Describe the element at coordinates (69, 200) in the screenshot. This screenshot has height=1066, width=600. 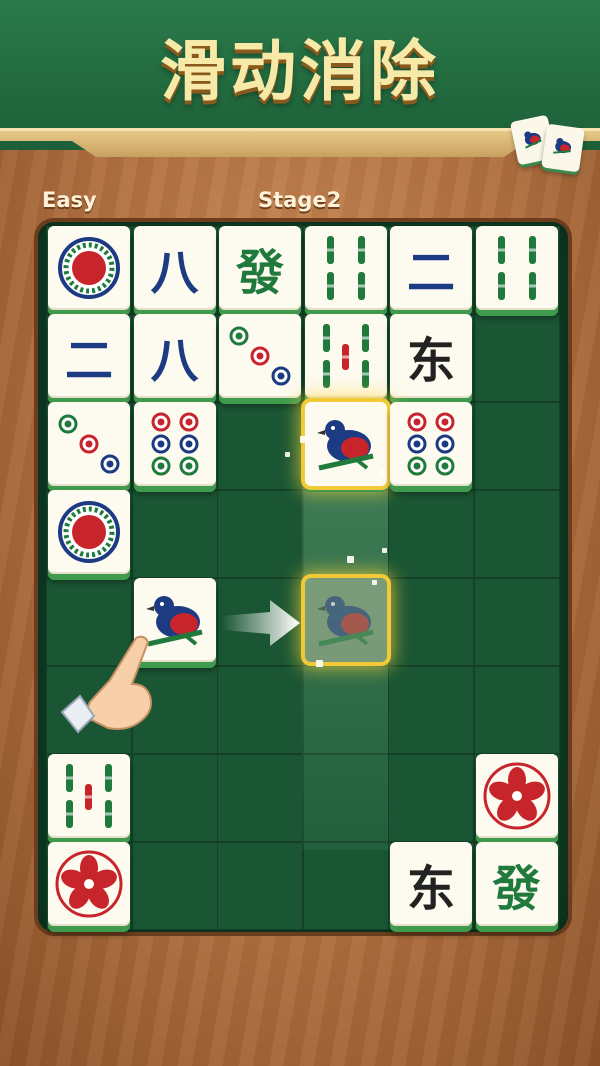
I see `difficulty-label: Easy` at that location.